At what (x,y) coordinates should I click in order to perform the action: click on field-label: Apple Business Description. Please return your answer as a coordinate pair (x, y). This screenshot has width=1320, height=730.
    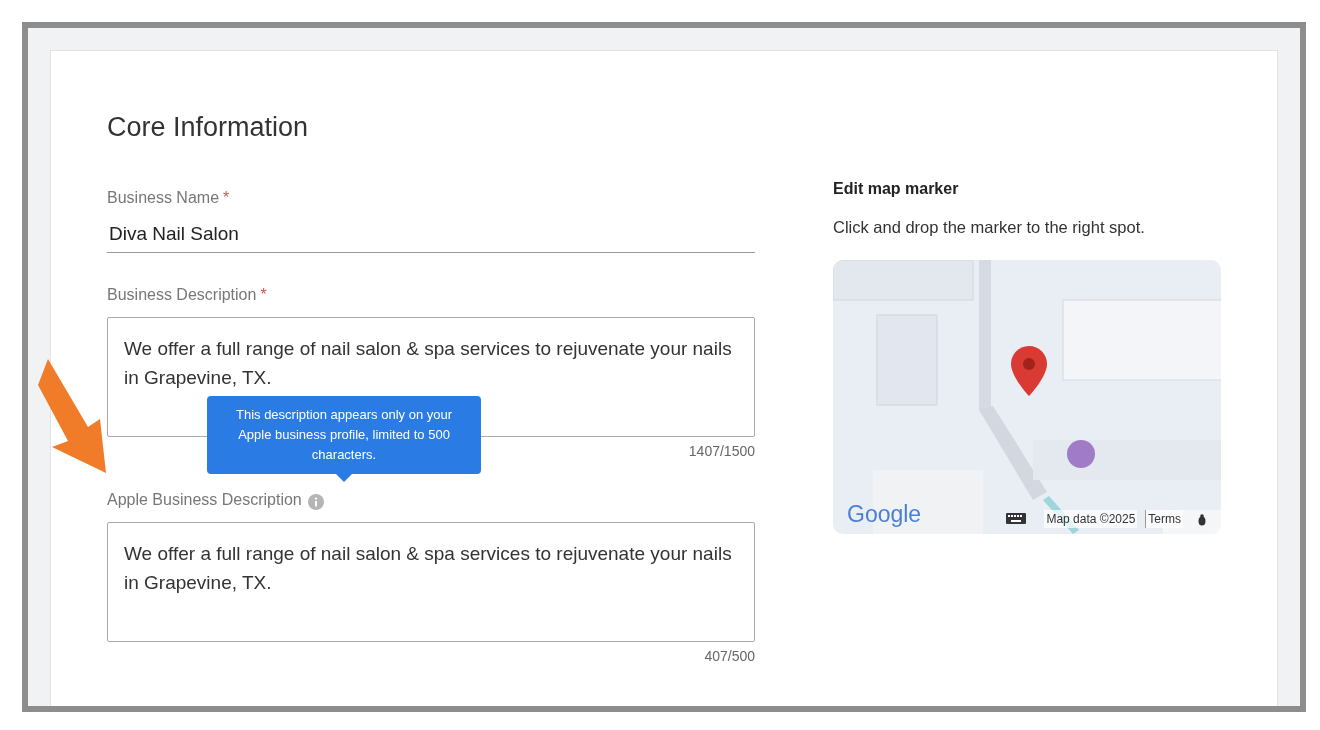
    Looking at the image, I should click on (204, 500).